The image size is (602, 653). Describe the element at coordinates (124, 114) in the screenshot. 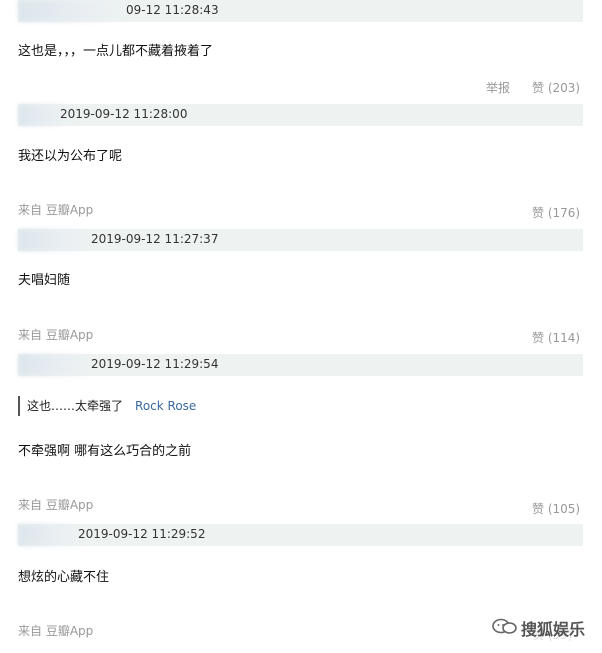

I see `comment-timestamp: 2019-09-12 11:28:00` at that location.